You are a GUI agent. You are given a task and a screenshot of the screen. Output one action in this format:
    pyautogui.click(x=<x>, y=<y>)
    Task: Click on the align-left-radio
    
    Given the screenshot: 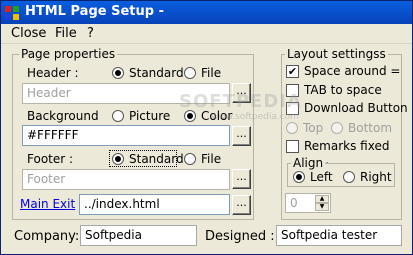 What is the action you would take?
    pyautogui.click(x=299, y=177)
    